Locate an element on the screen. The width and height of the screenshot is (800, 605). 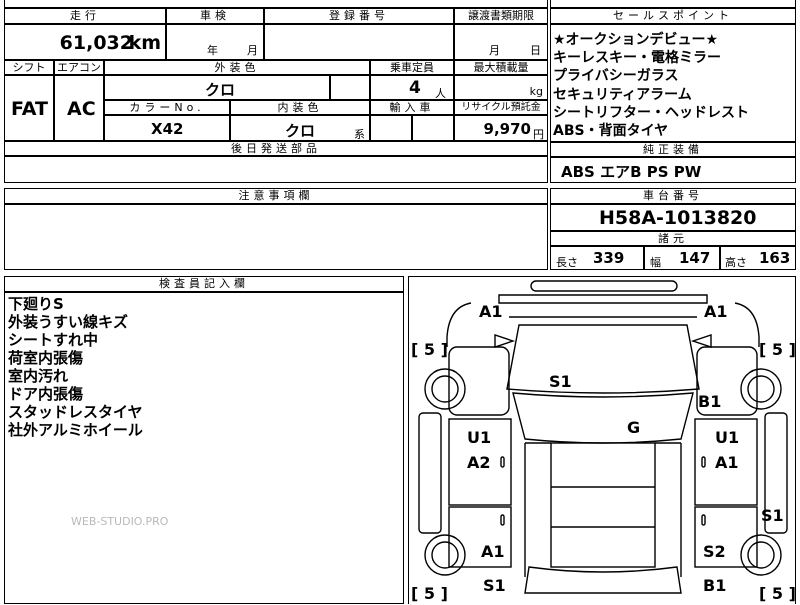
equipment-header: 純正装備 is located at coordinates (673, 149).